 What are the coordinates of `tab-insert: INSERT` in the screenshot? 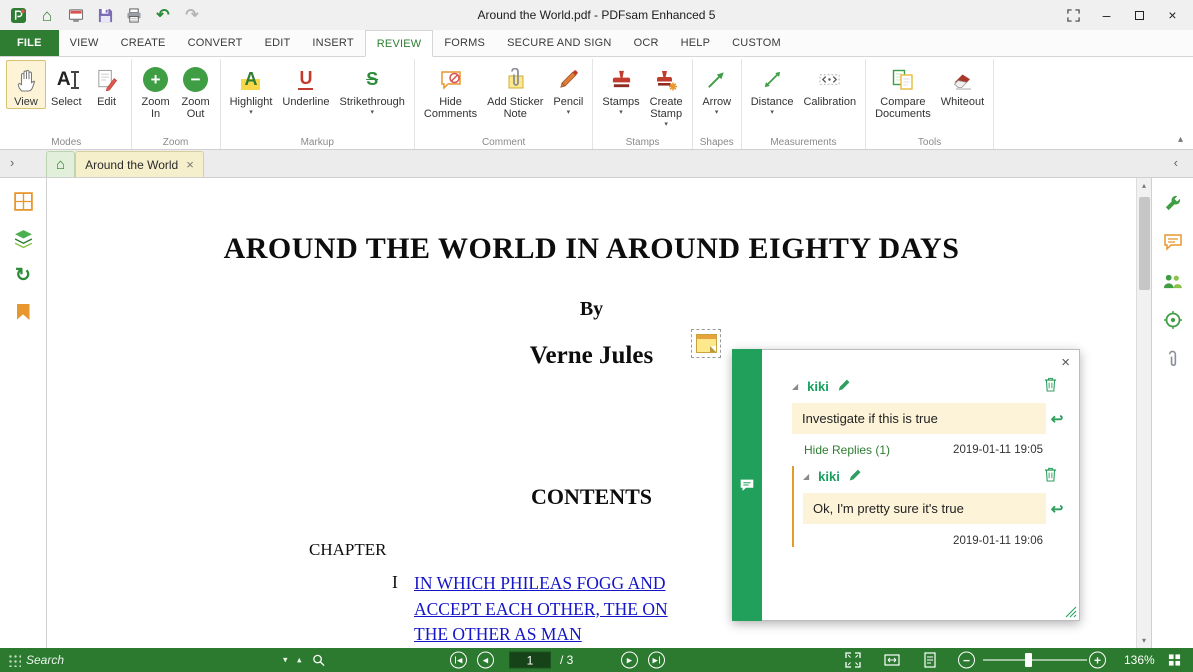 It's located at (332, 43).